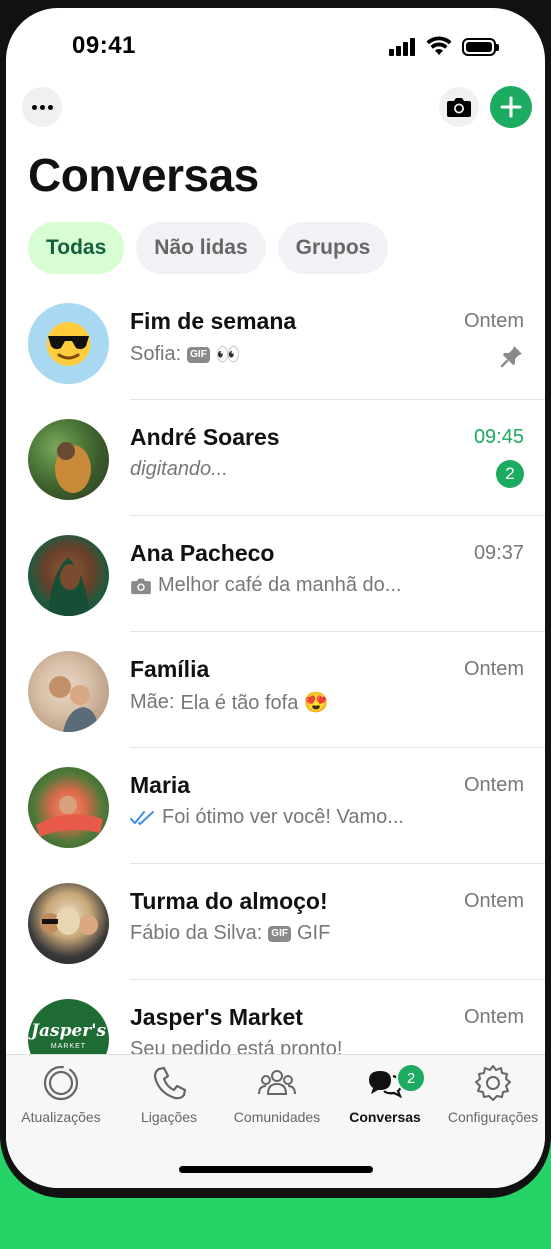 This screenshot has width=551, height=1249. Describe the element at coordinates (61, 1117) in the screenshot. I see `tab-label: Atualizações` at that location.